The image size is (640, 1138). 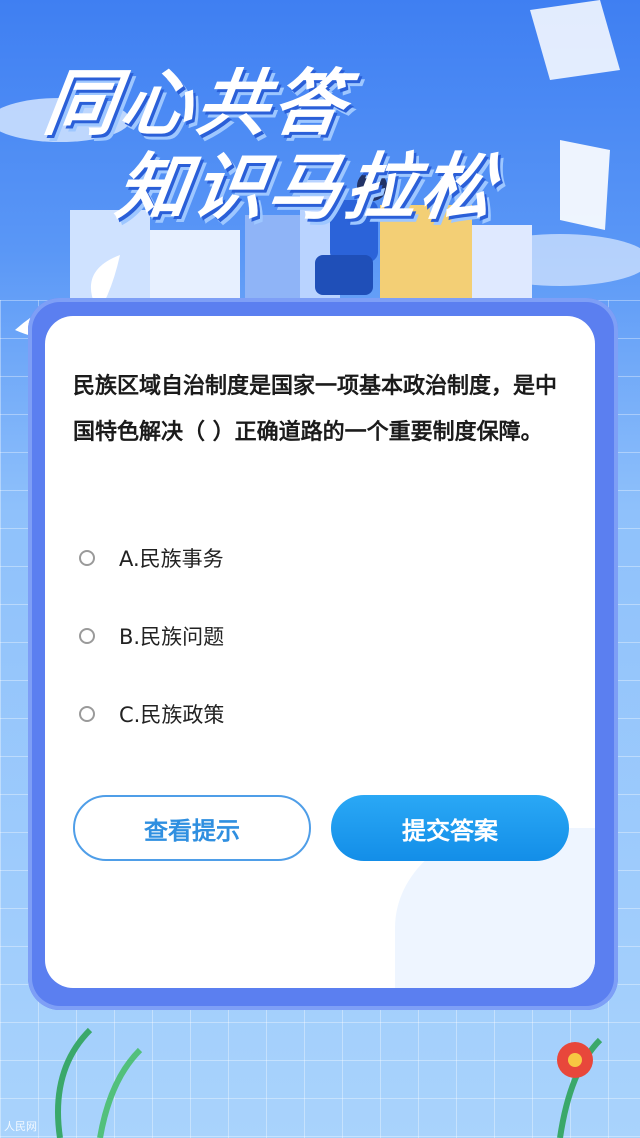 I want to click on plant-decoration, so click(x=329, y=1082).